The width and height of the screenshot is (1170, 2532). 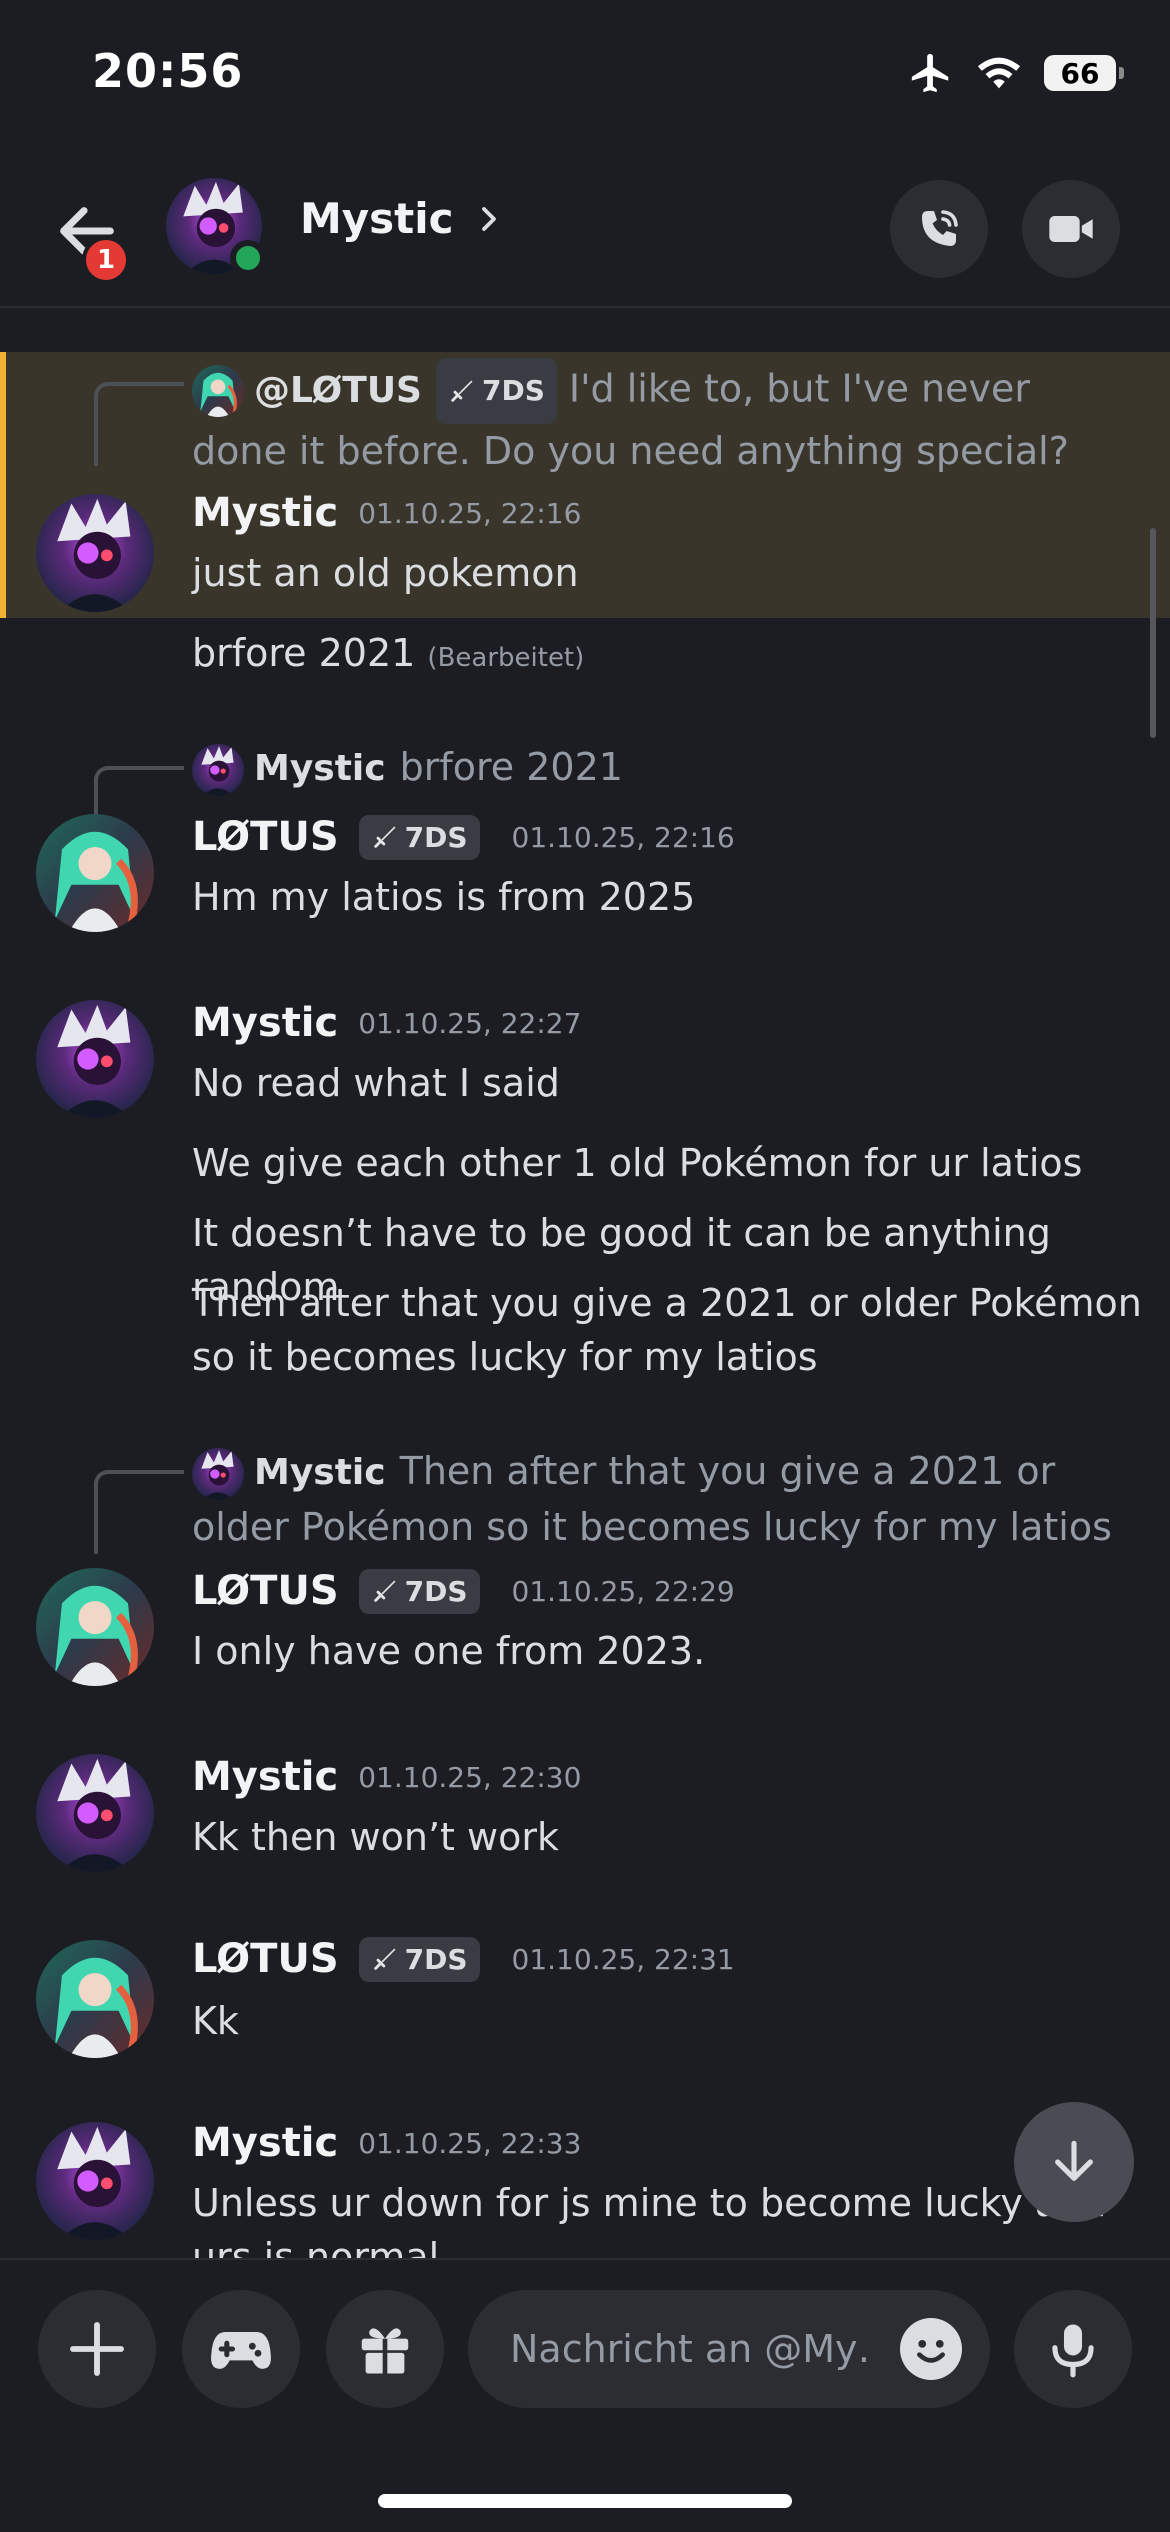 I want to click on message-text: Hm my latios is from 2025, so click(x=444, y=897).